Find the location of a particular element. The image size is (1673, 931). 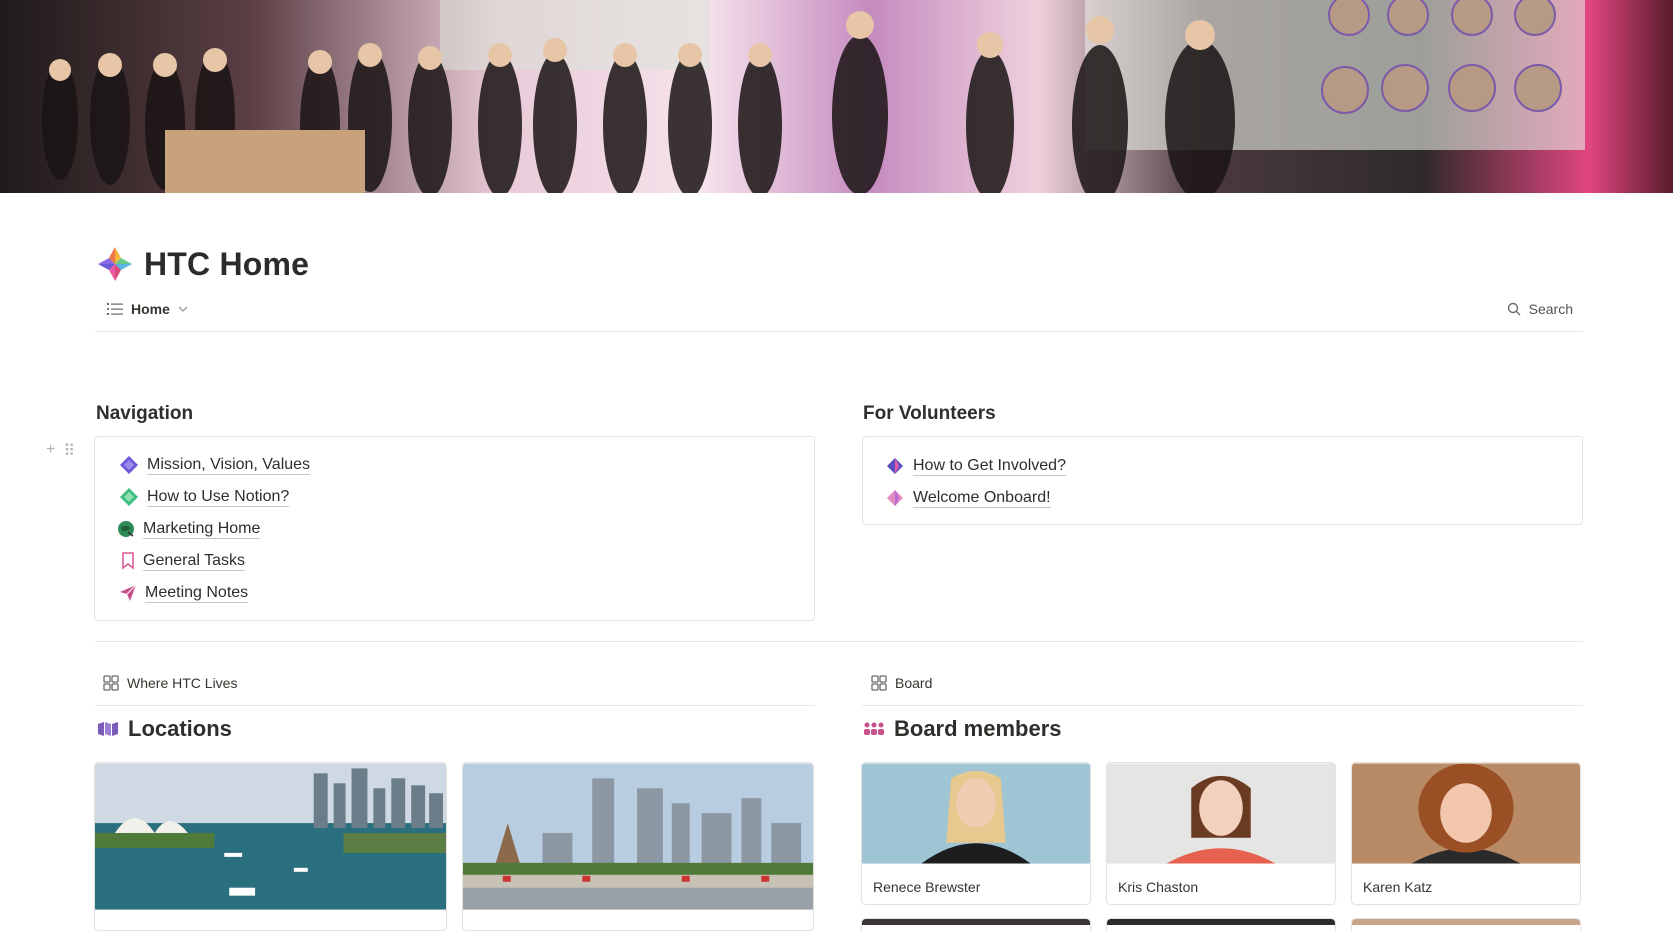

map-icon is located at coordinates (108, 729).